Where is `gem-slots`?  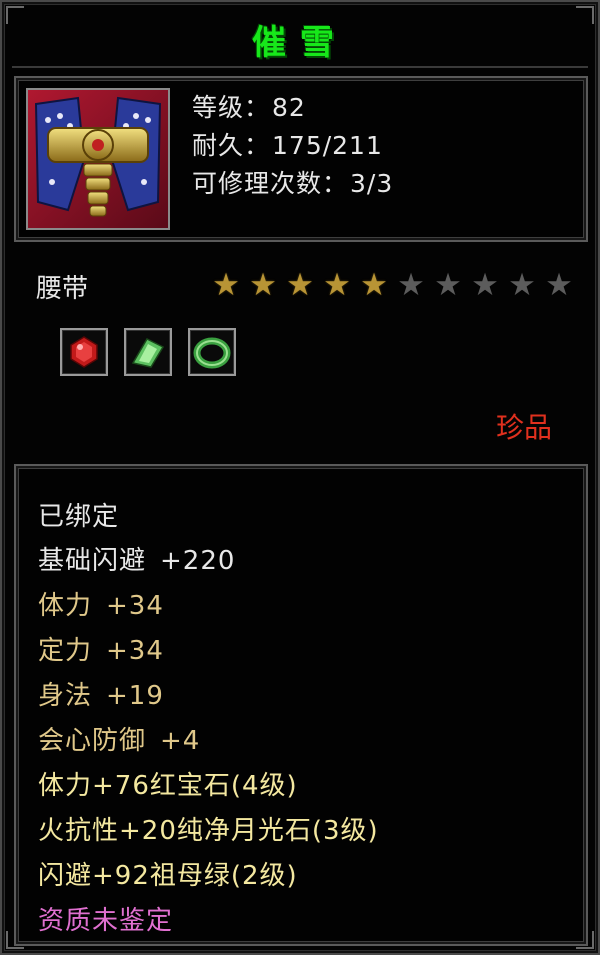 gem-slots is located at coordinates (148, 352).